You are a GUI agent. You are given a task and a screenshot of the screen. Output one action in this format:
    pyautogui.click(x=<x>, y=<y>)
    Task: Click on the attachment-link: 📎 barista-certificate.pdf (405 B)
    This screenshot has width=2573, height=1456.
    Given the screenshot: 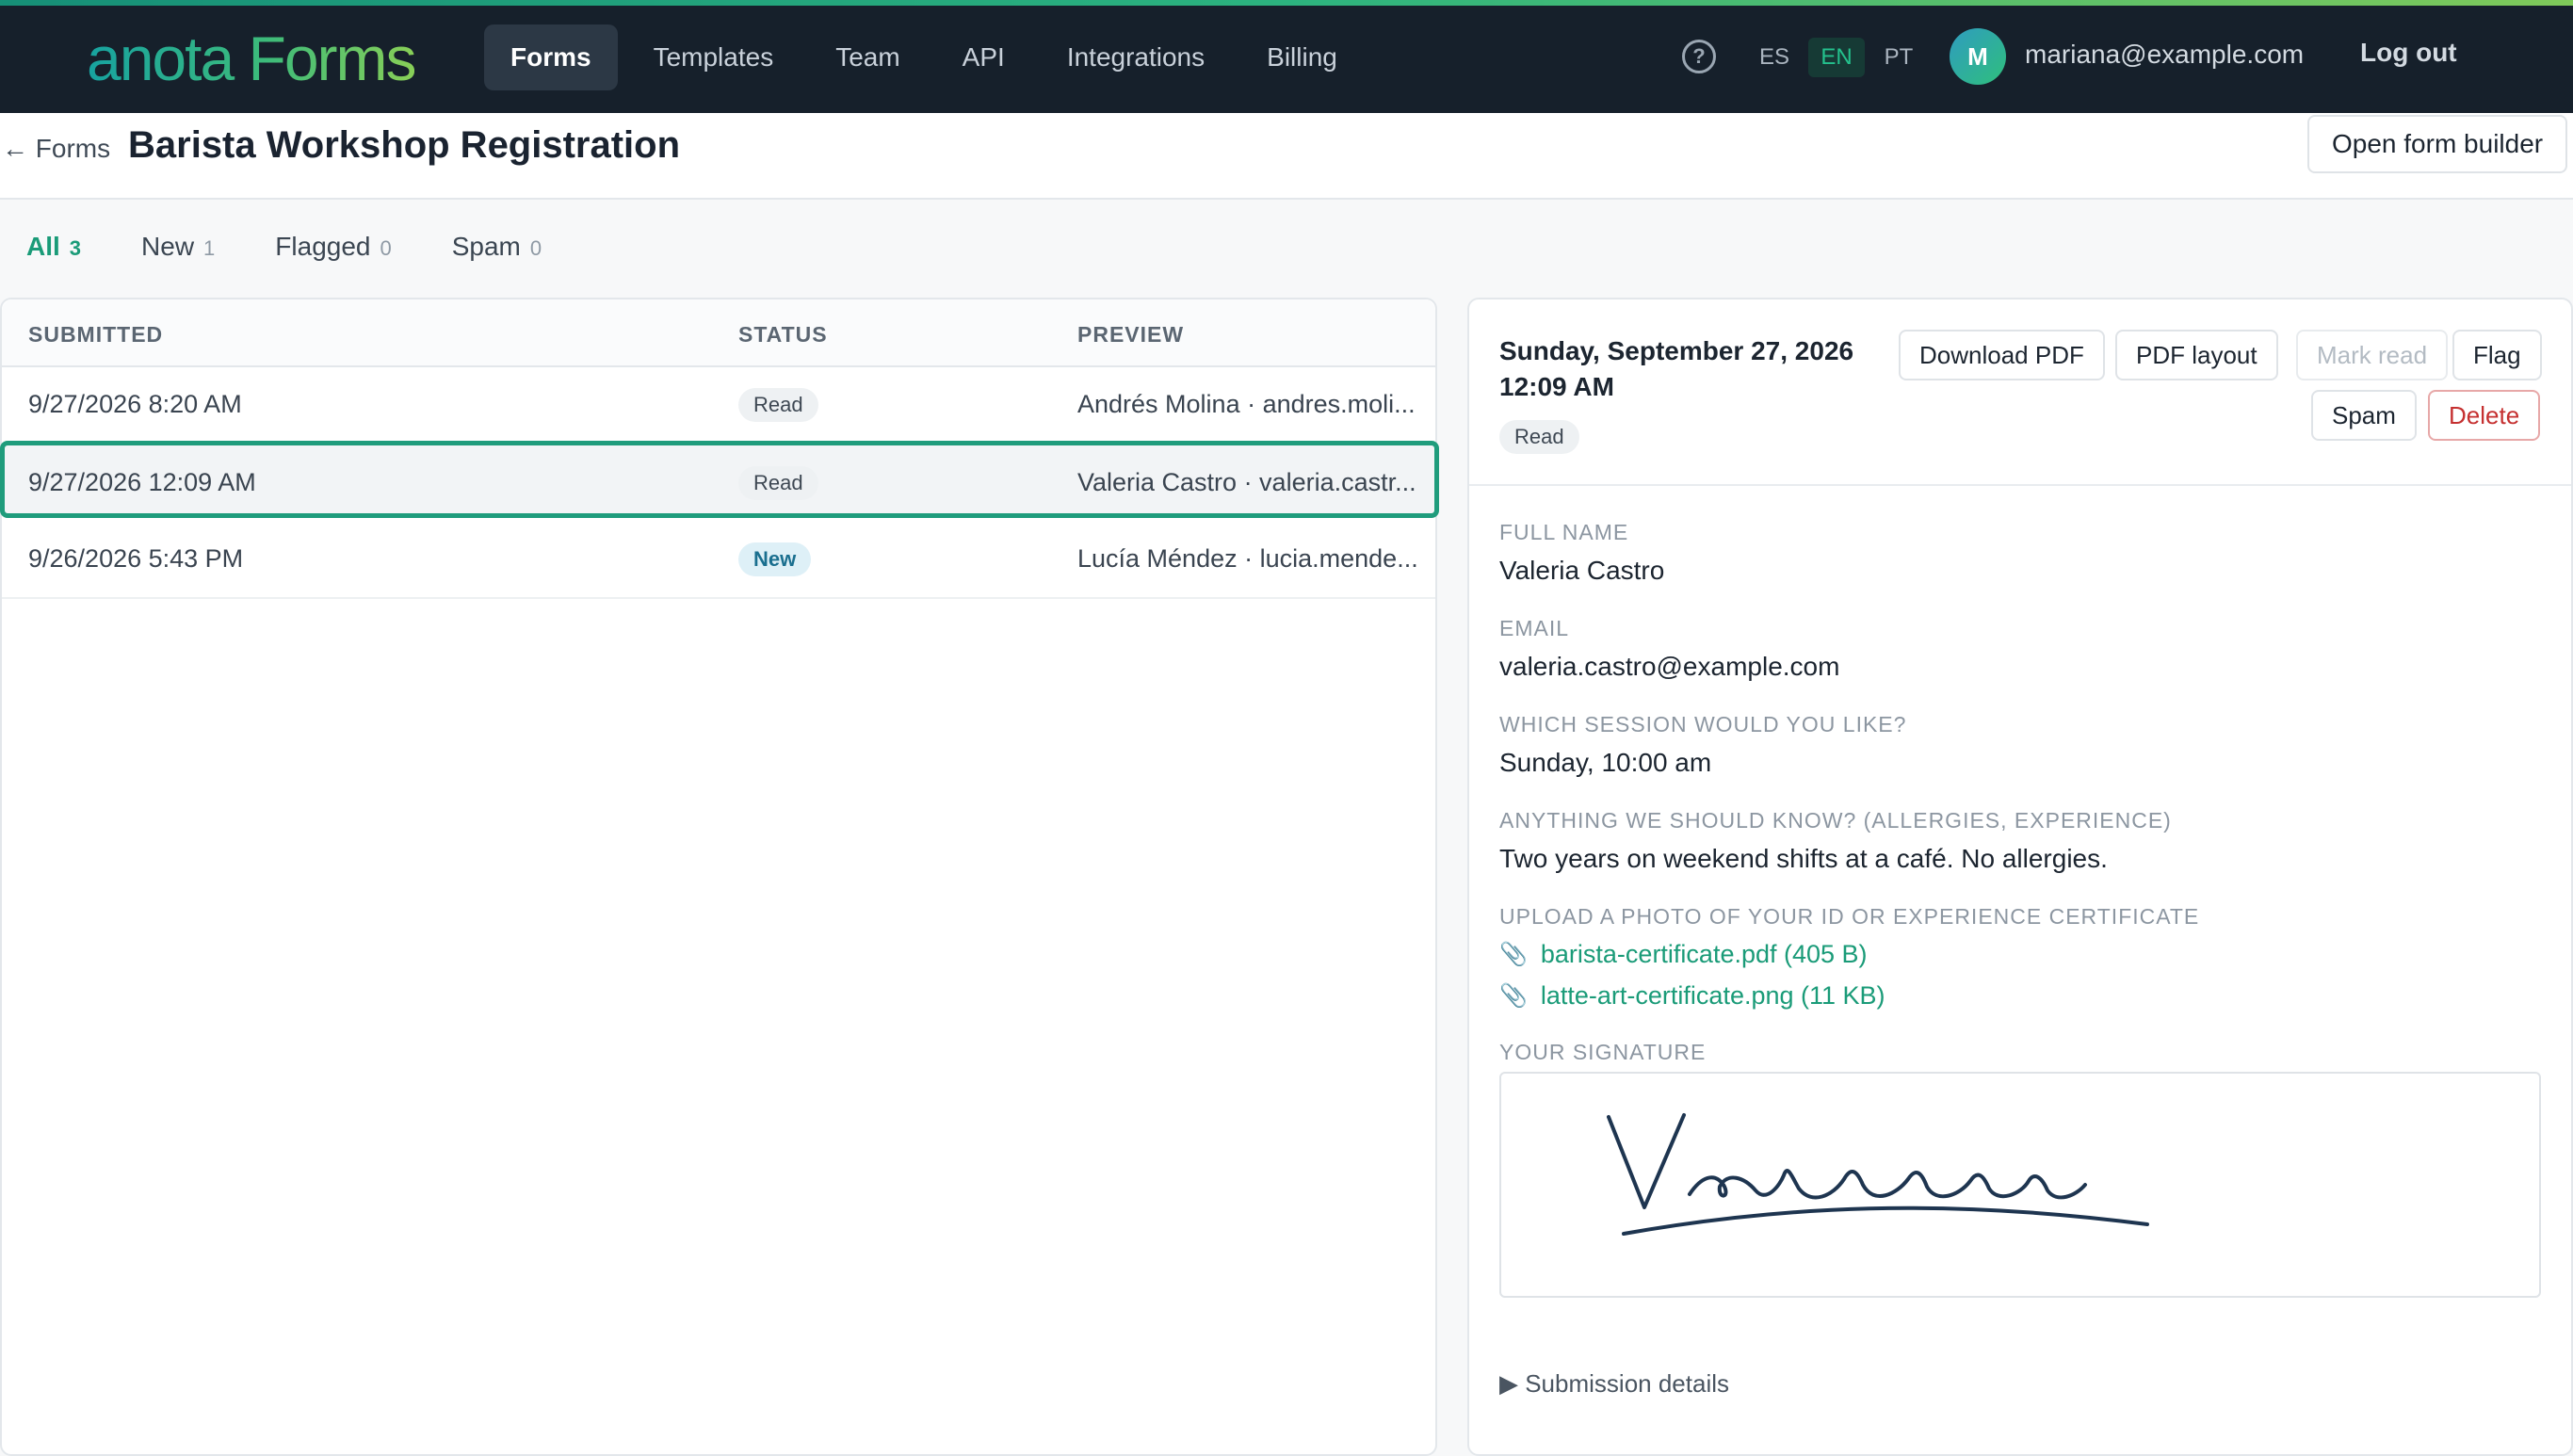 What is the action you would take?
    pyautogui.click(x=1683, y=954)
    